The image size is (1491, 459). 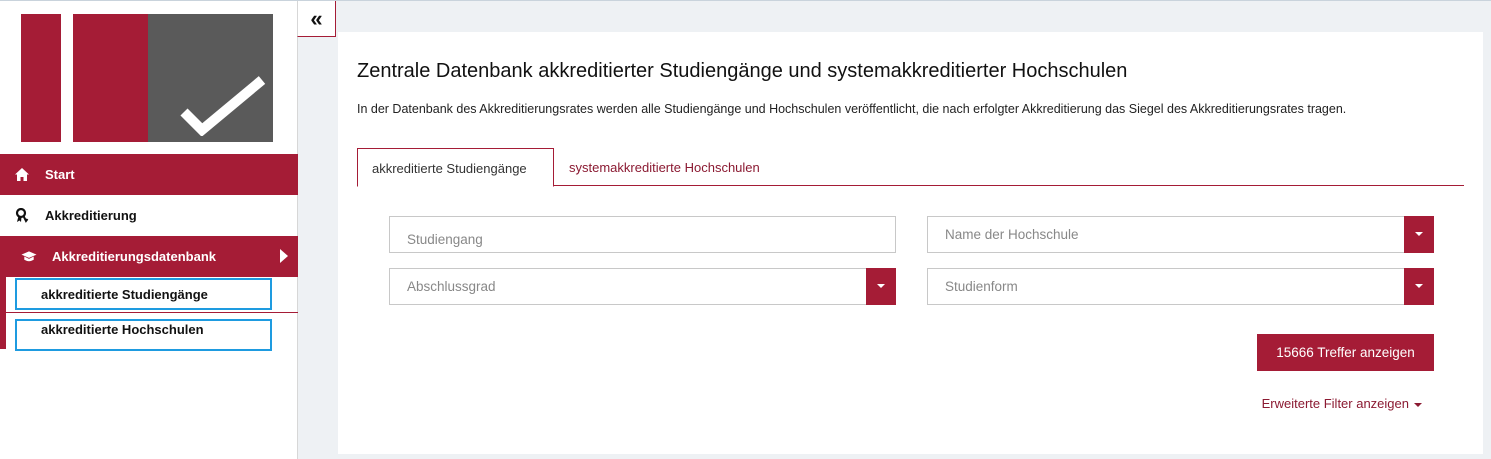 I want to click on advanced-filters-link: Erweiterte Filter anzeigen, so click(x=1342, y=403).